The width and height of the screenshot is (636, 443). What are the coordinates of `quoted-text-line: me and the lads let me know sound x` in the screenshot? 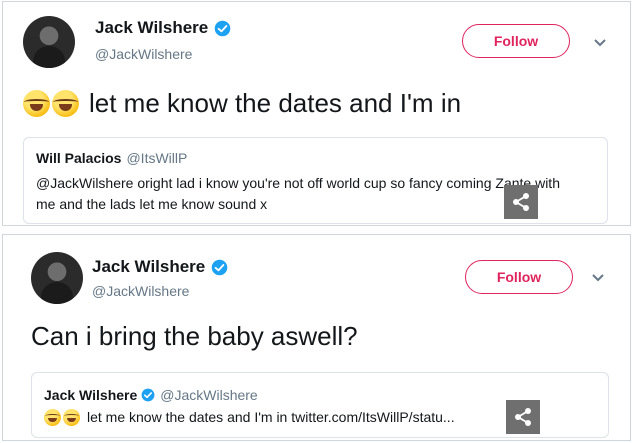 It's located at (152, 204).